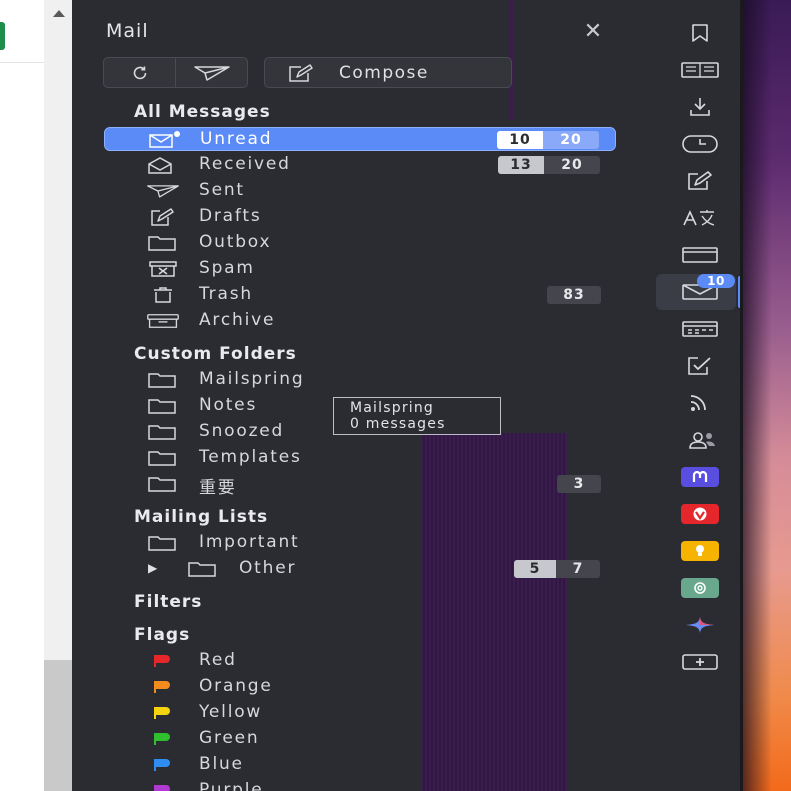 The width and height of the screenshot is (791, 791). Describe the element at coordinates (571, 140) in the screenshot. I see `total-count: 20` at that location.